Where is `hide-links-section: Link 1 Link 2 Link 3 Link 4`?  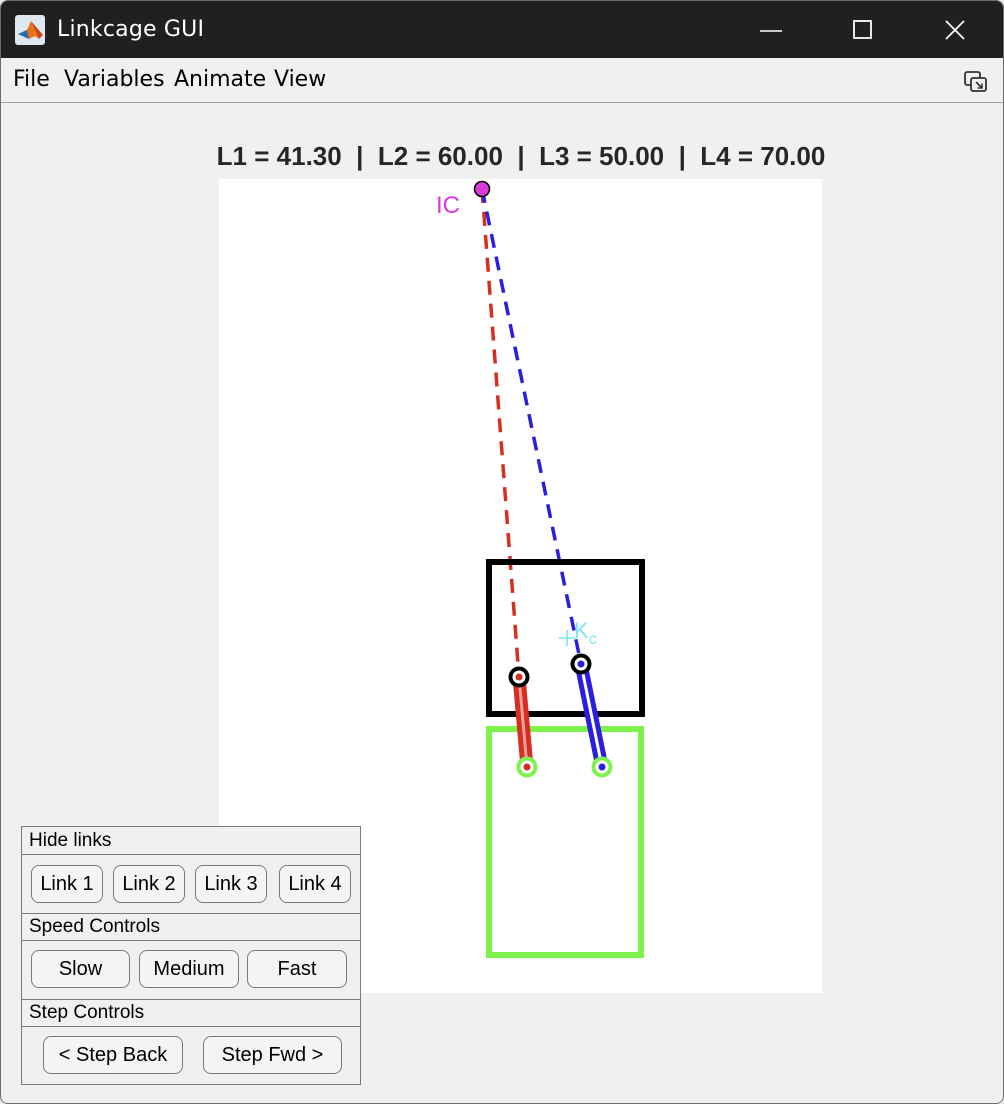 hide-links-section: Link 1 Link 2 Link 3 Link 4 is located at coordinates (191, 885).